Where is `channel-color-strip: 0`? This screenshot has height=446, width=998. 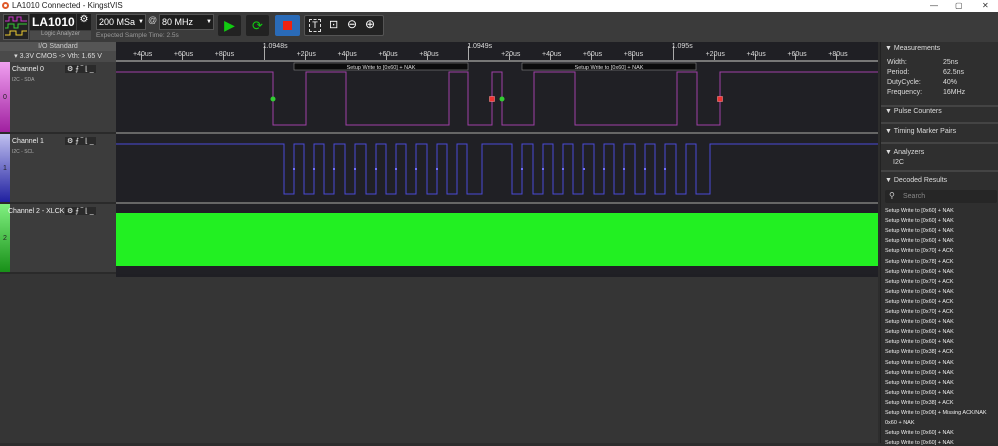 channel-color-strip: 0 is located at coordinates (5, 97).